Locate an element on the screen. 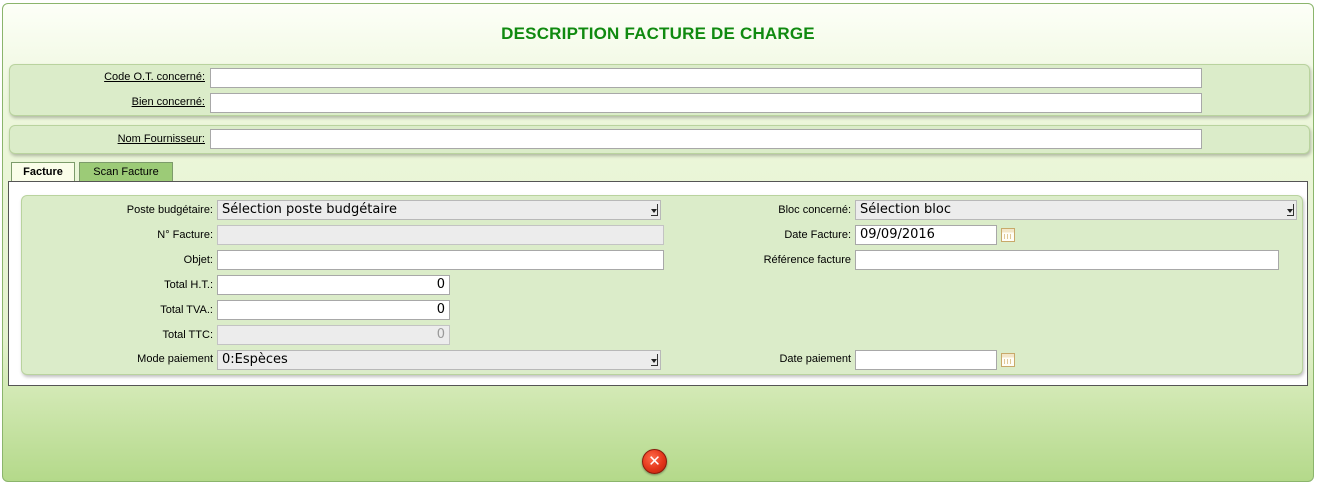 The width and height of the screenshot is (1320, 487). poste-budgetaire-label: Poste budgétaire: is located at coordinates (169, 210).